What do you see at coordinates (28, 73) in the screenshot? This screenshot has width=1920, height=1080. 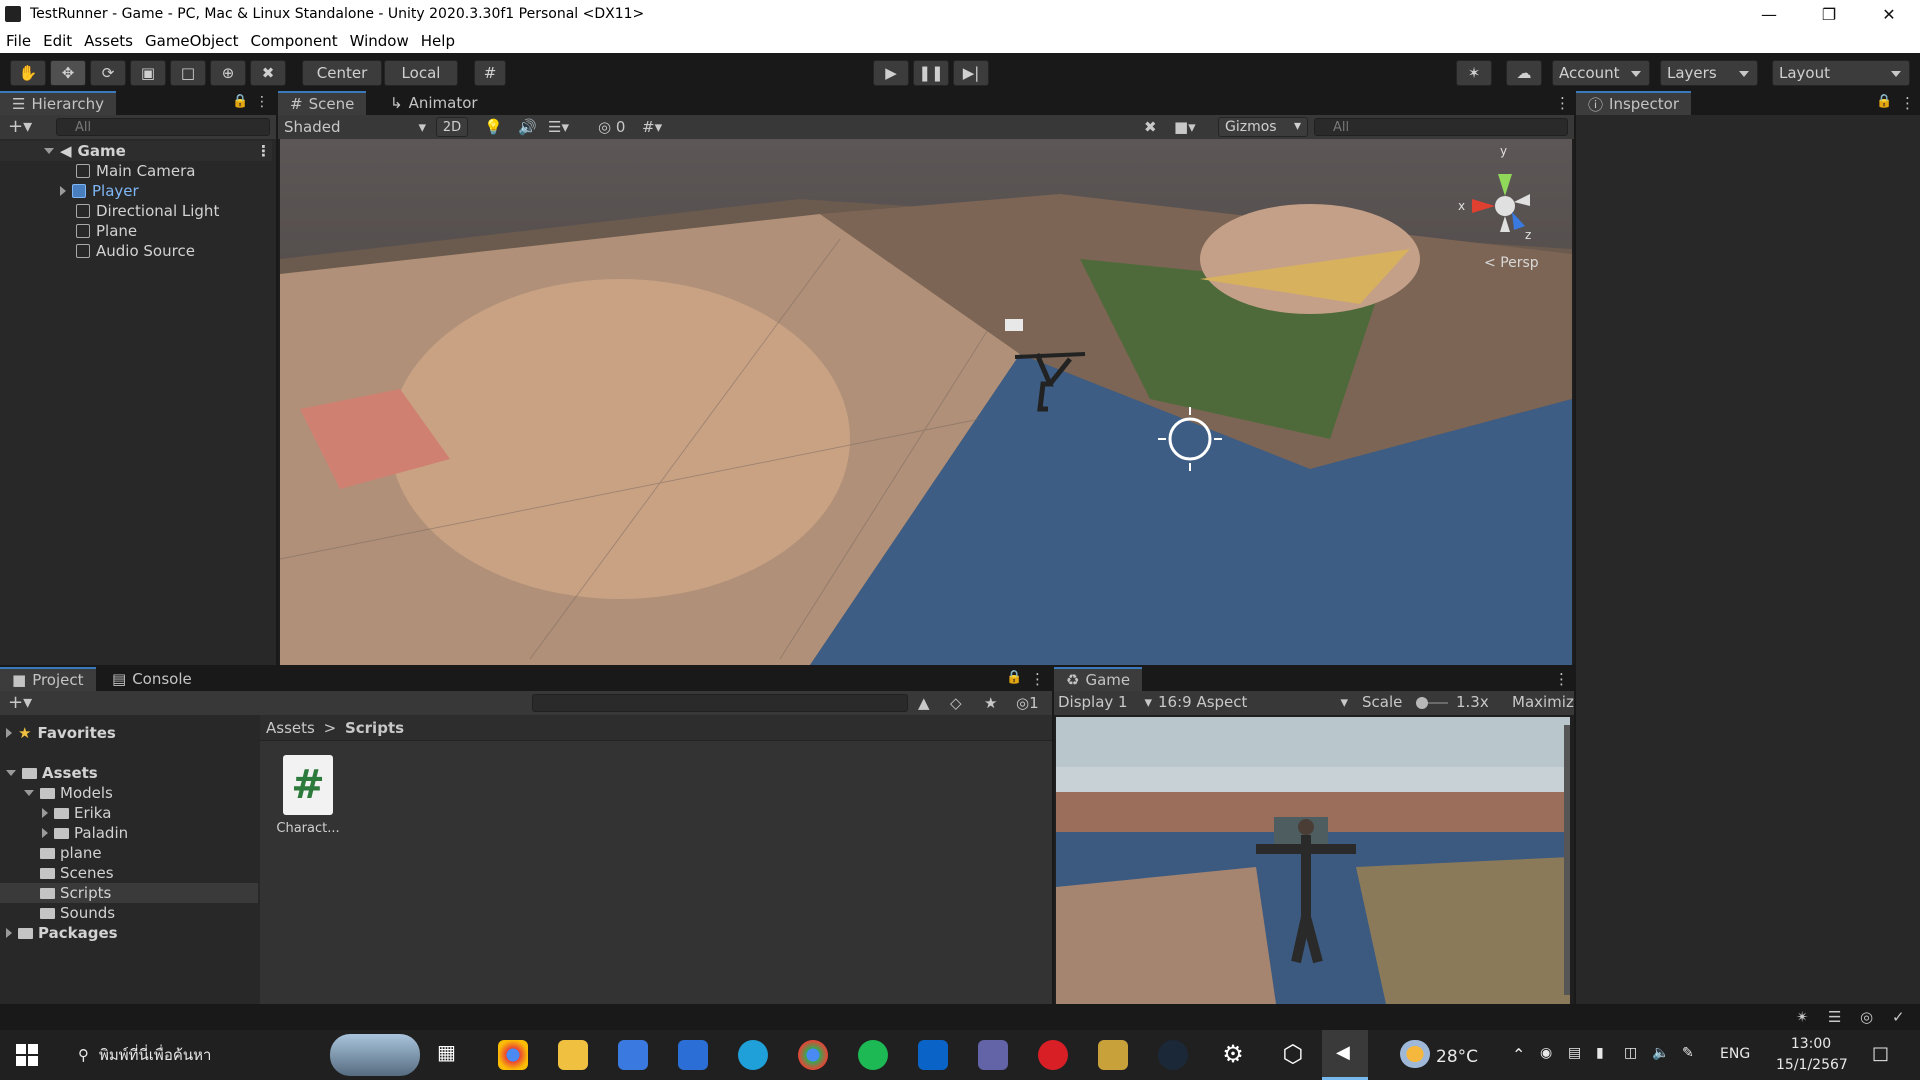 I see `hand-tool-icon: ✋` at bounding box center [28, 73].